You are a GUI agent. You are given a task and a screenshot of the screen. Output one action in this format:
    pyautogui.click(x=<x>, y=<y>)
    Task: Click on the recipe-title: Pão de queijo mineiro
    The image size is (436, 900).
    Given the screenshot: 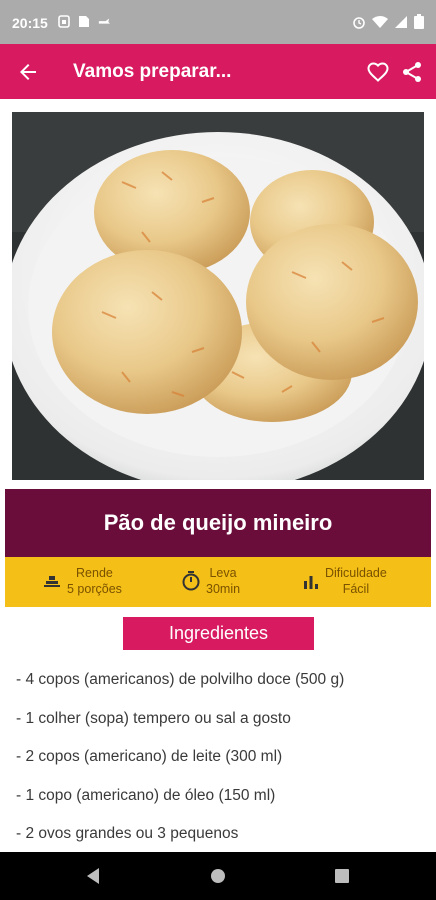 What is the action you would take?
    pyautogui.click(x=218, y=522)
    